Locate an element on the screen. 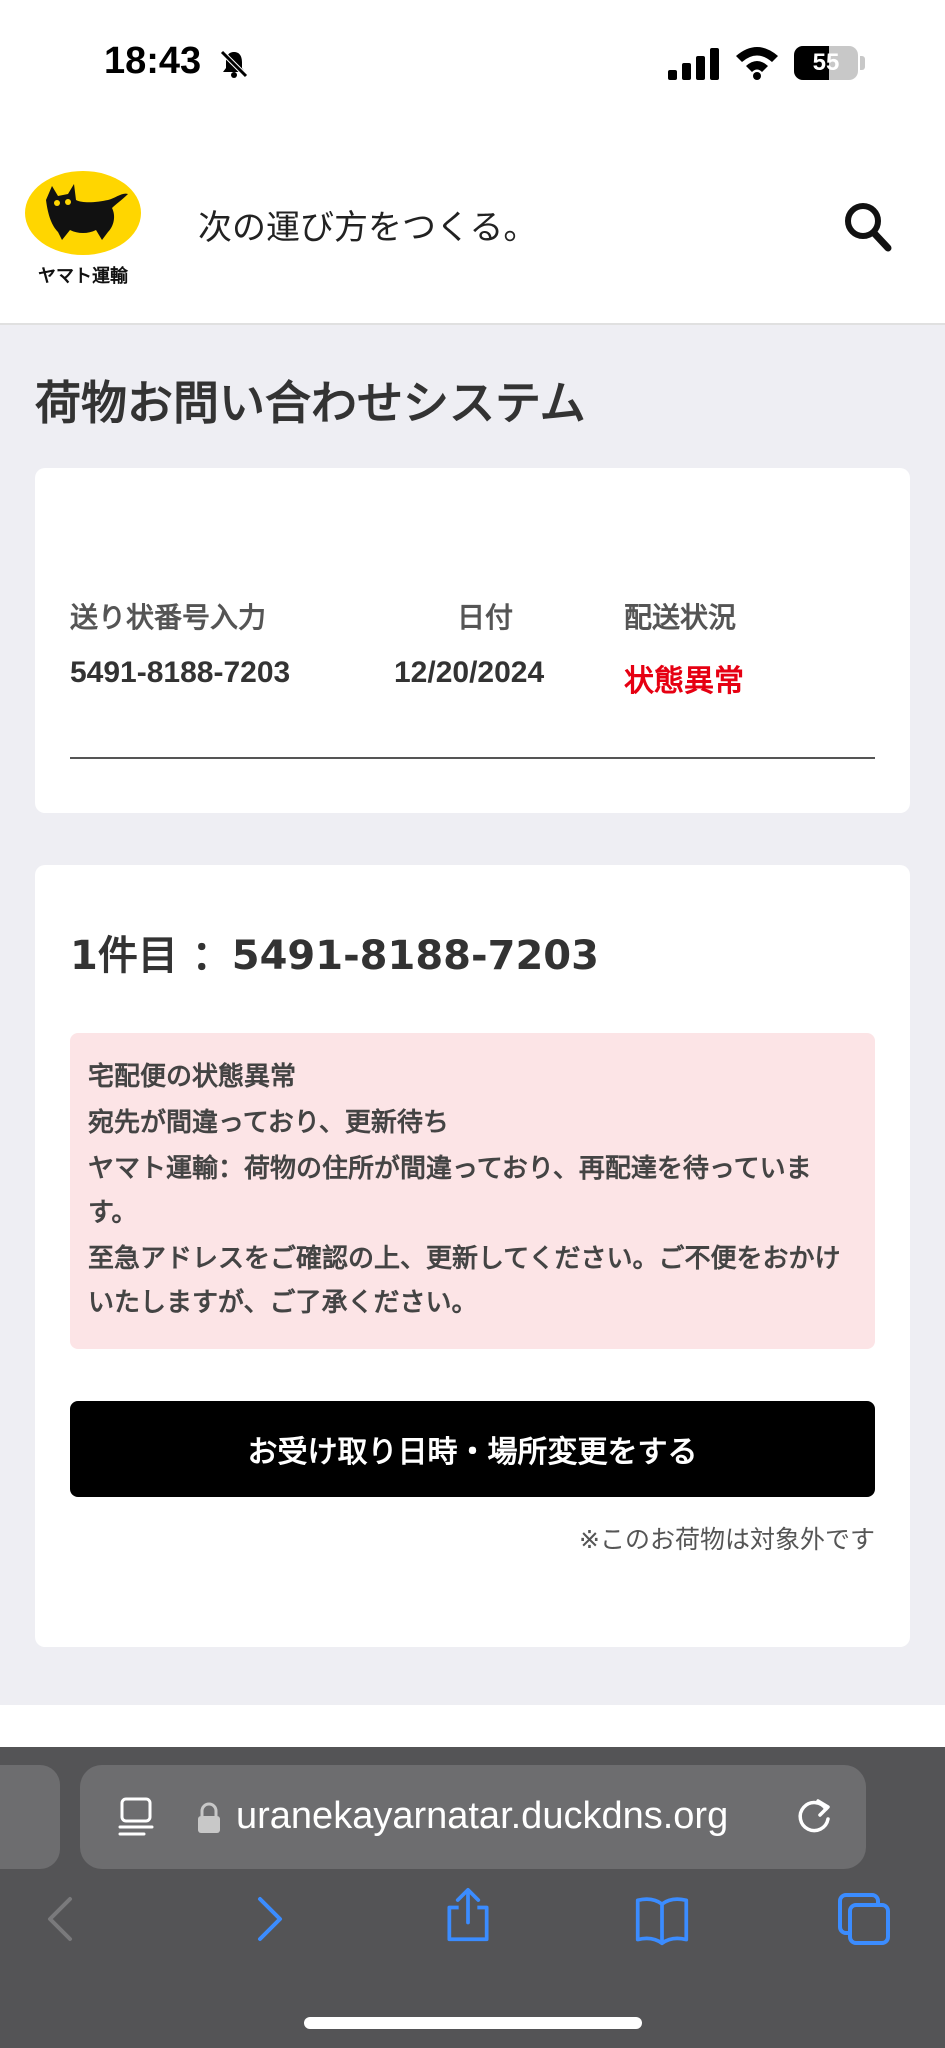 The width and height of the screenshot is (945, 2048). share-icon is located at coordinates (468, 1915).